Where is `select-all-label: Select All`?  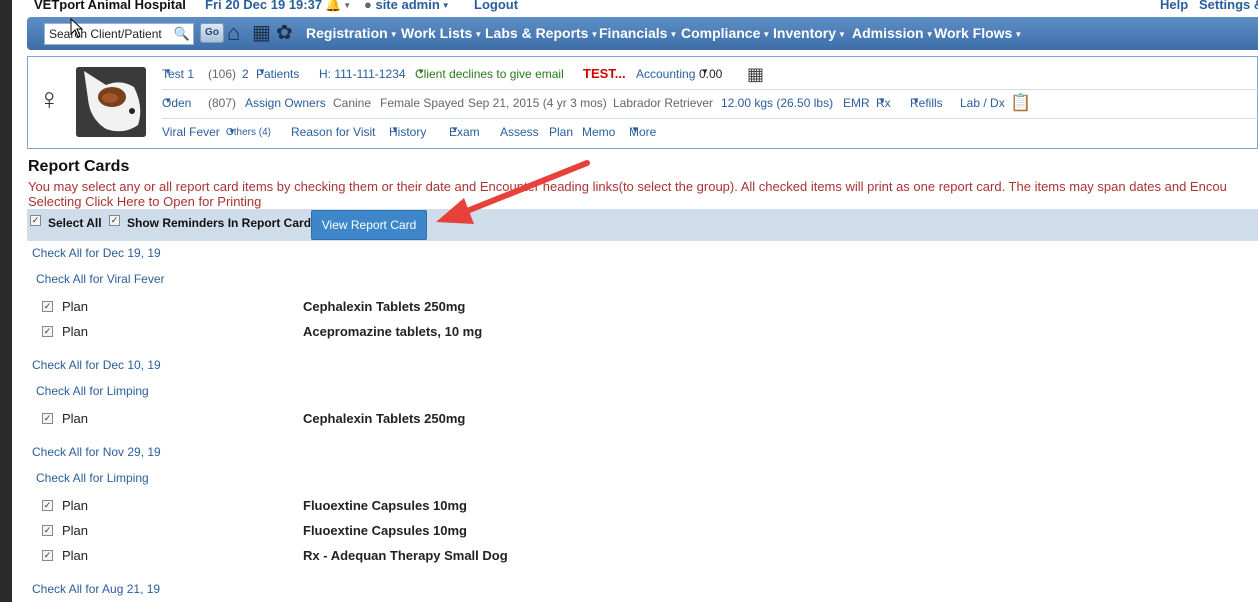 select-all-label: Select All is located at coordinates (75, 223).